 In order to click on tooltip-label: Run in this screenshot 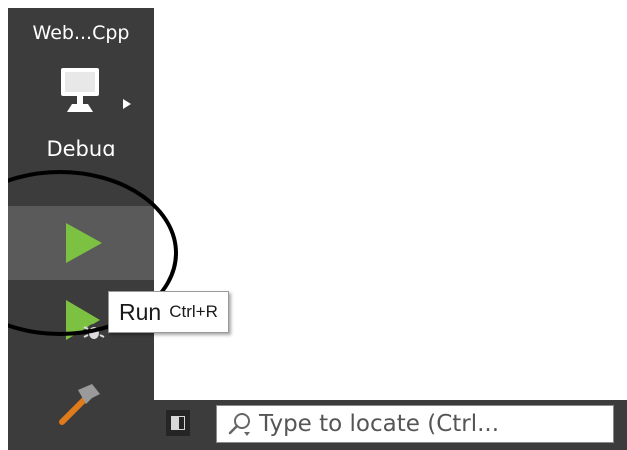, I will do `click(140, 311)`.